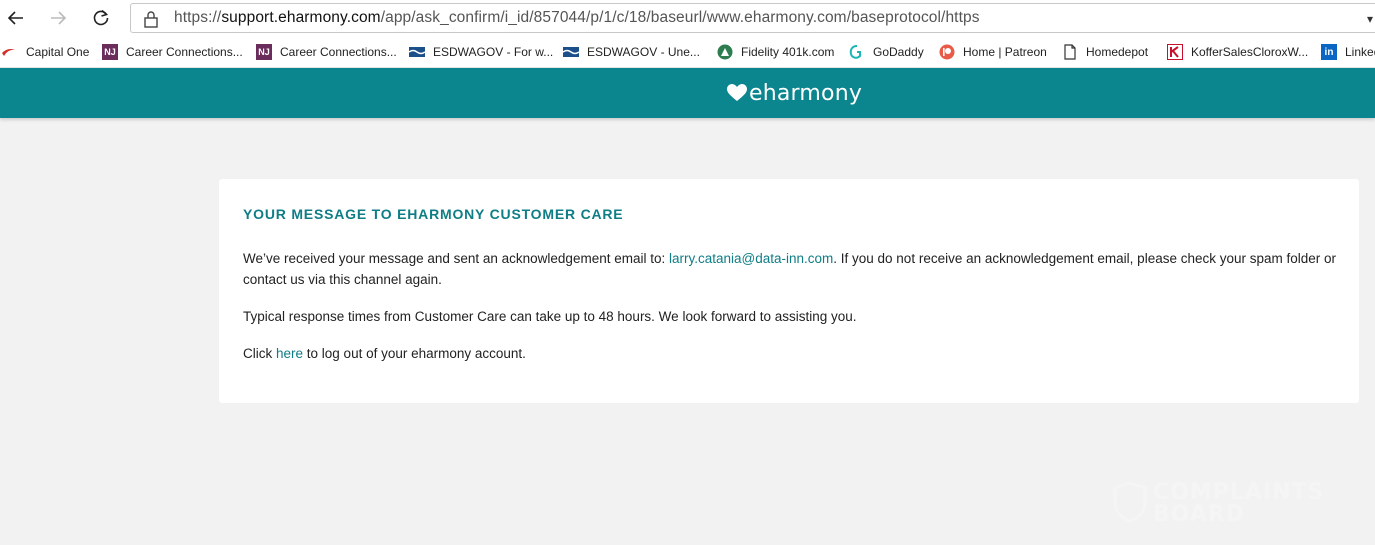 The width and height of the screenshot is (1375, 545). Describe the element at coordinates (1175, 52) in the screenshot. I see `koffer-icon` at that location.